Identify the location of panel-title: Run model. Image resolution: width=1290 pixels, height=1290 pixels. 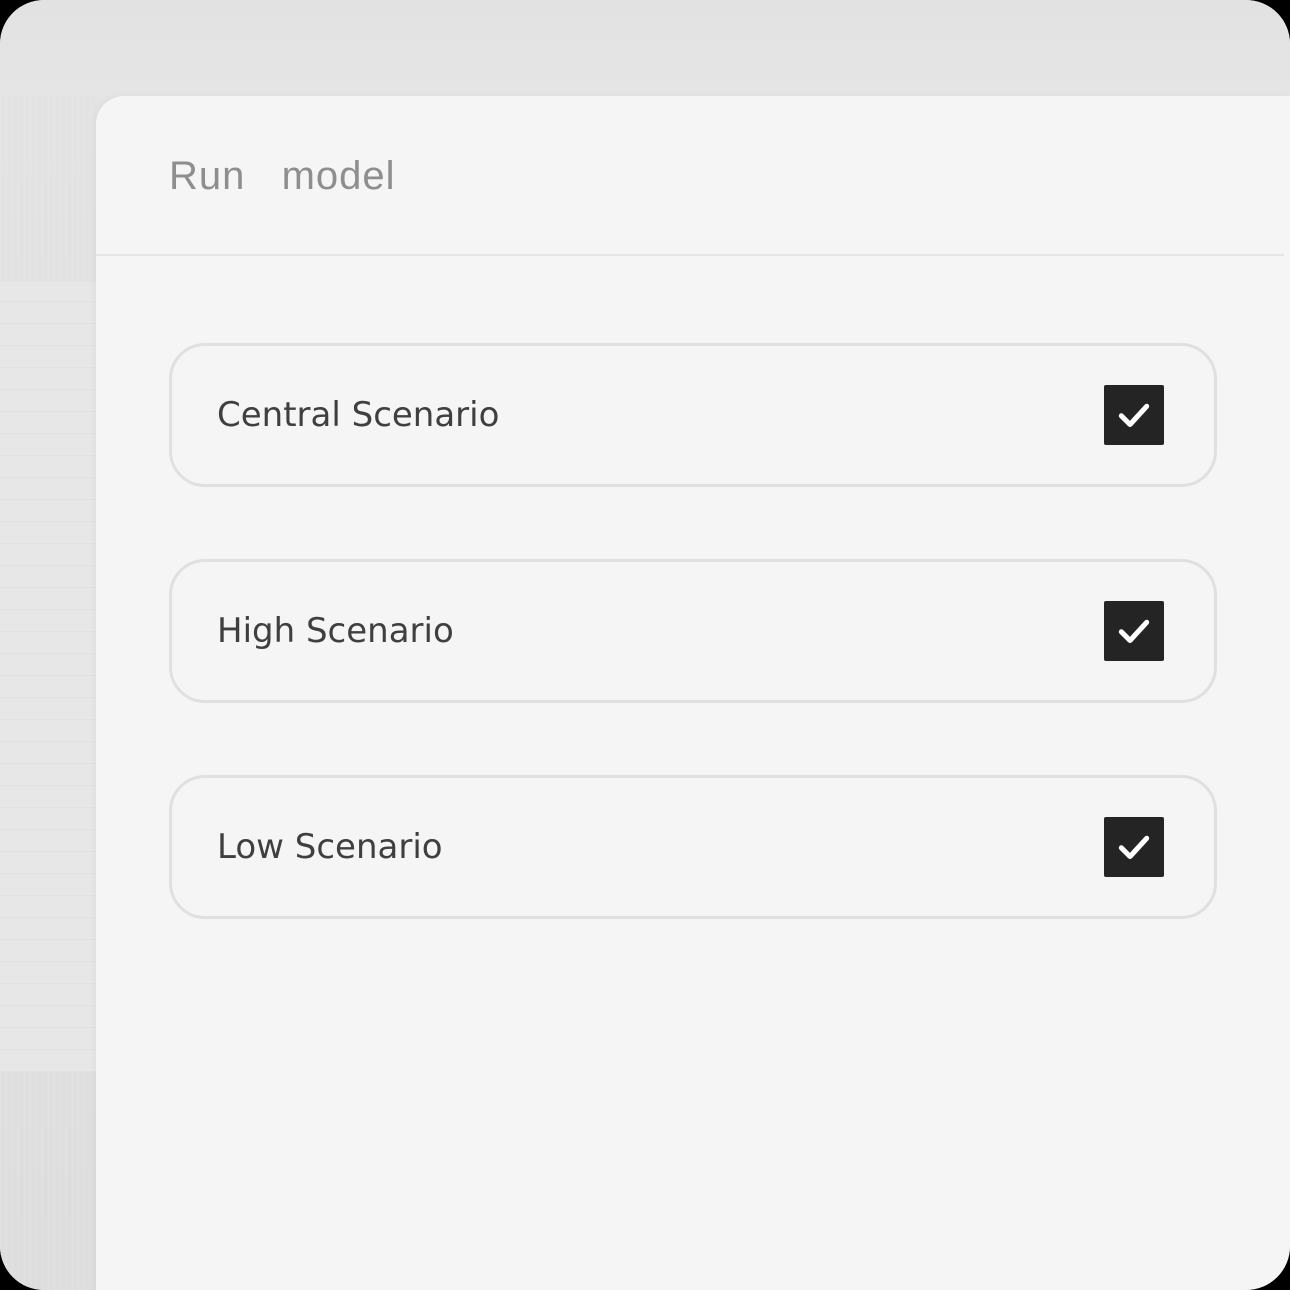
(282, 176).